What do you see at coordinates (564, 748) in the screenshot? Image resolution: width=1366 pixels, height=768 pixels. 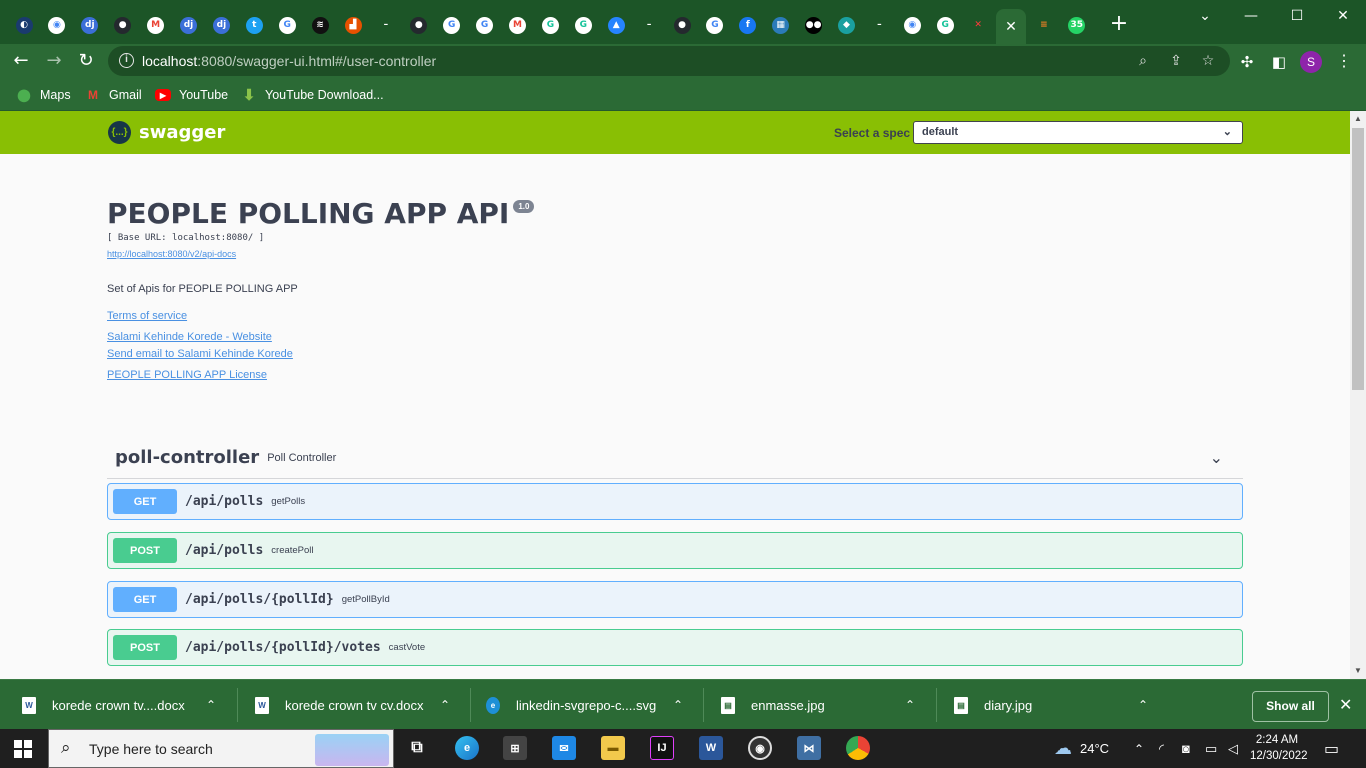 I see `mail-icon: ✉` at bounding box center [564, 748].